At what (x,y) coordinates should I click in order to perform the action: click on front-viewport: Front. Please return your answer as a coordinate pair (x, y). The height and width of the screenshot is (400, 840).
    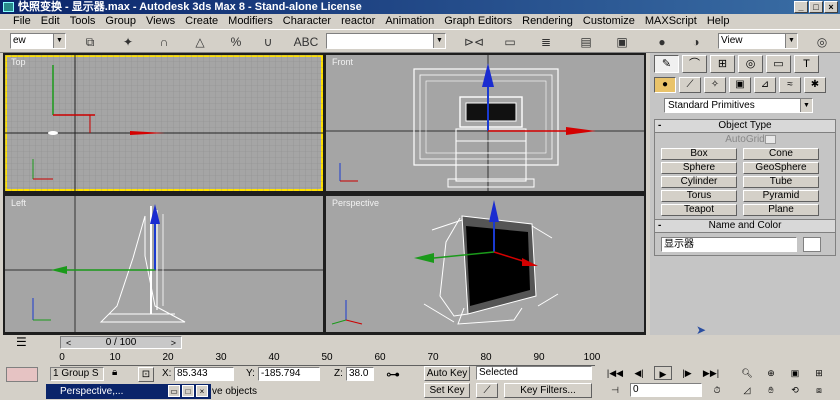
    Looking at the image, I should click on (485, 123).